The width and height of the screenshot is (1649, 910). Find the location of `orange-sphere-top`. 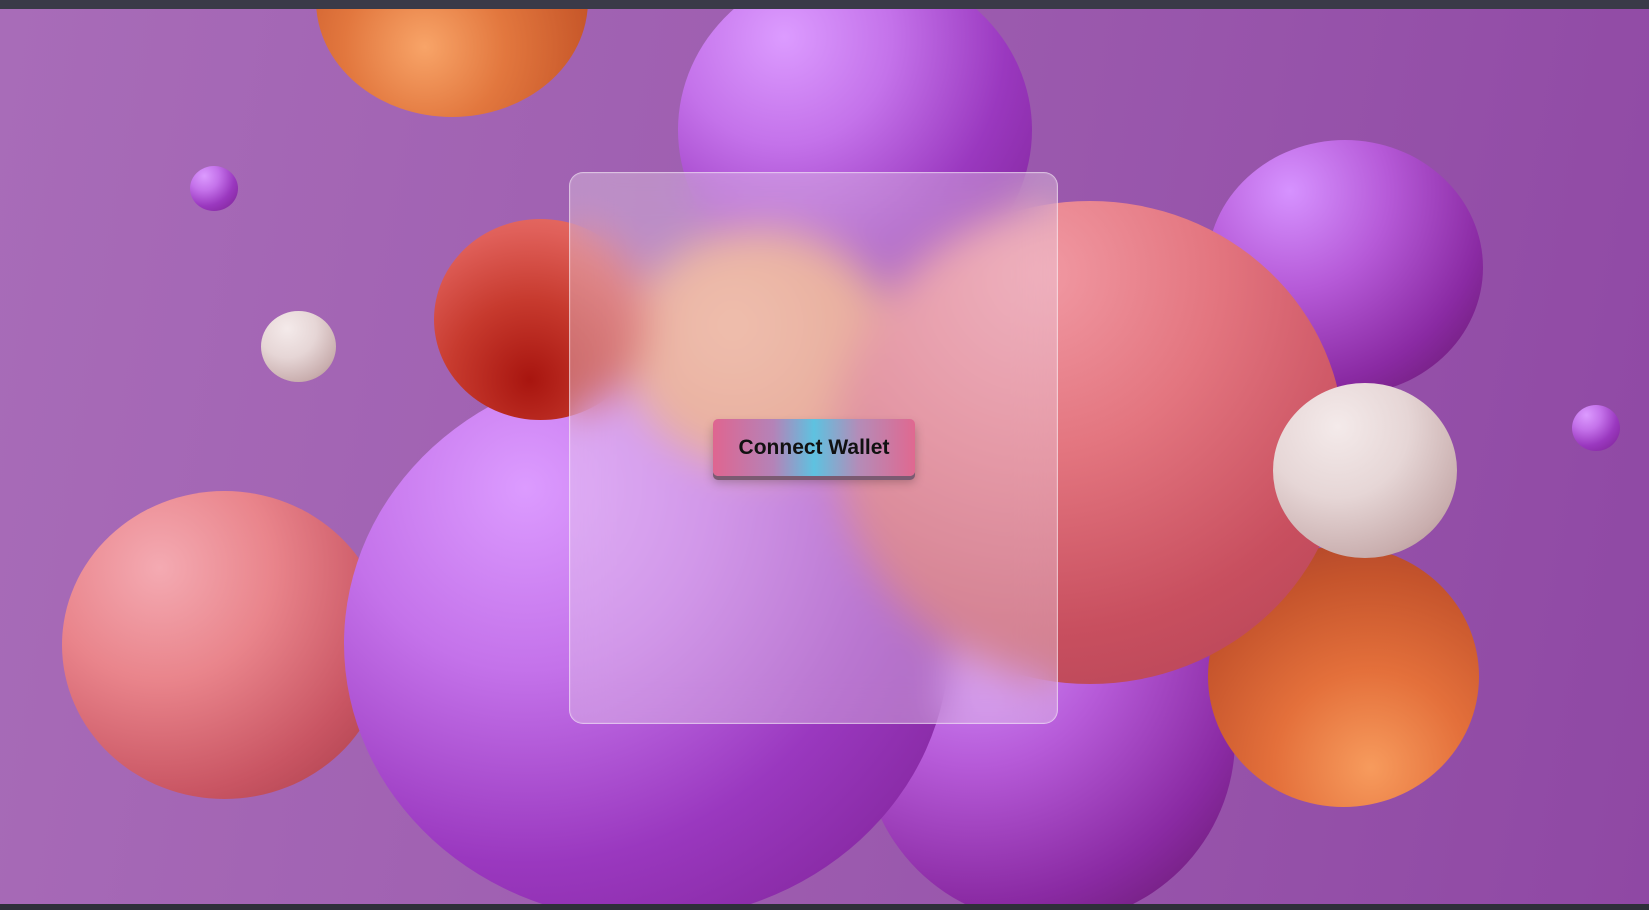

orange-sphere-top is located at coordinates (452, 63).